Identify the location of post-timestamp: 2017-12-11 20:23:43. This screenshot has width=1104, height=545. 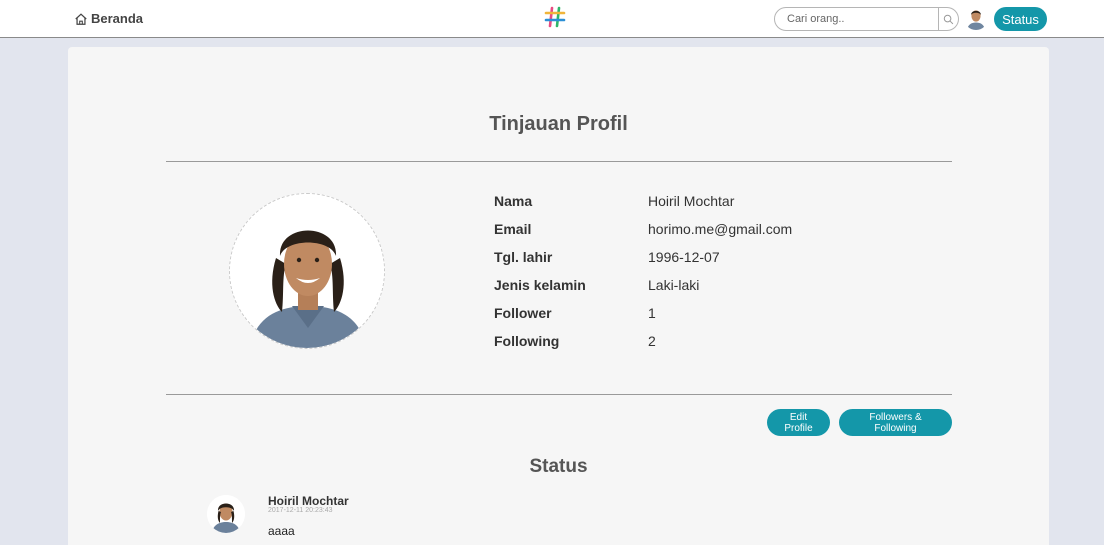
(300, 510).